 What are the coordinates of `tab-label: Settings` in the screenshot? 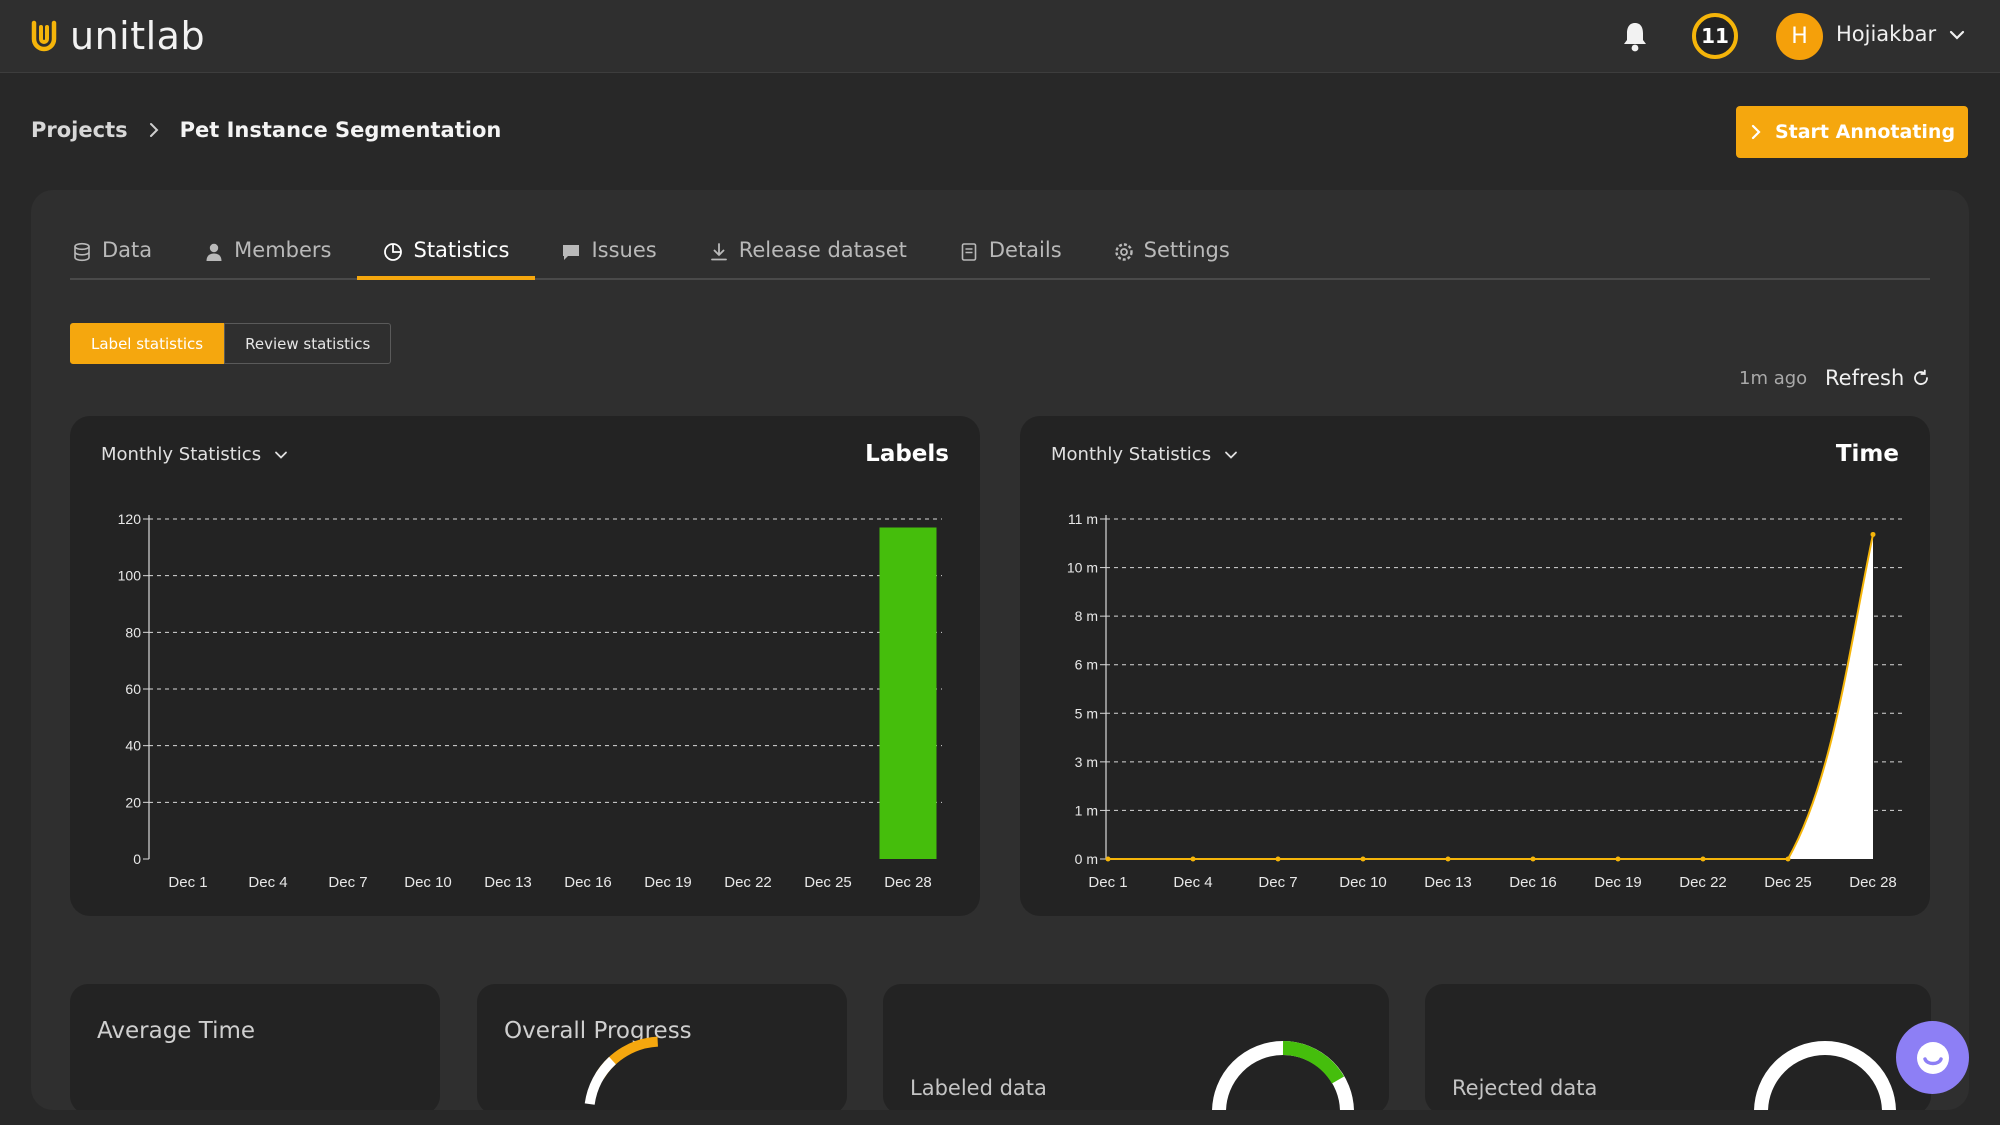 It's located at (1187, 250).